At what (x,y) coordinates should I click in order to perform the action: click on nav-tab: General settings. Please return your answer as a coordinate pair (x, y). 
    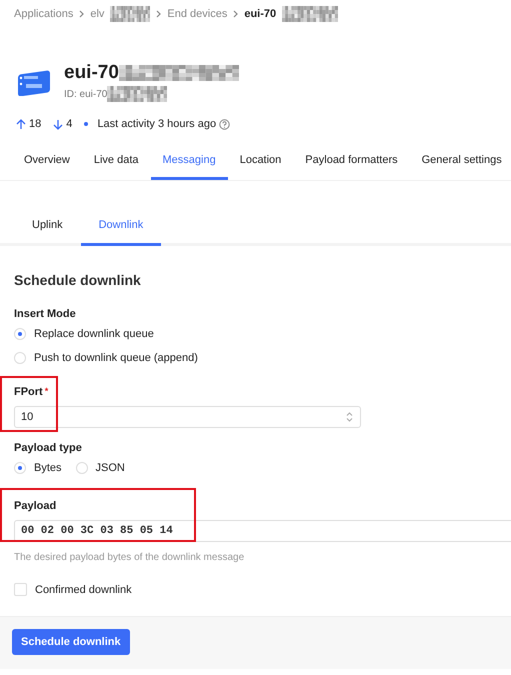
    Looking at the image, I should click on (460, 167).